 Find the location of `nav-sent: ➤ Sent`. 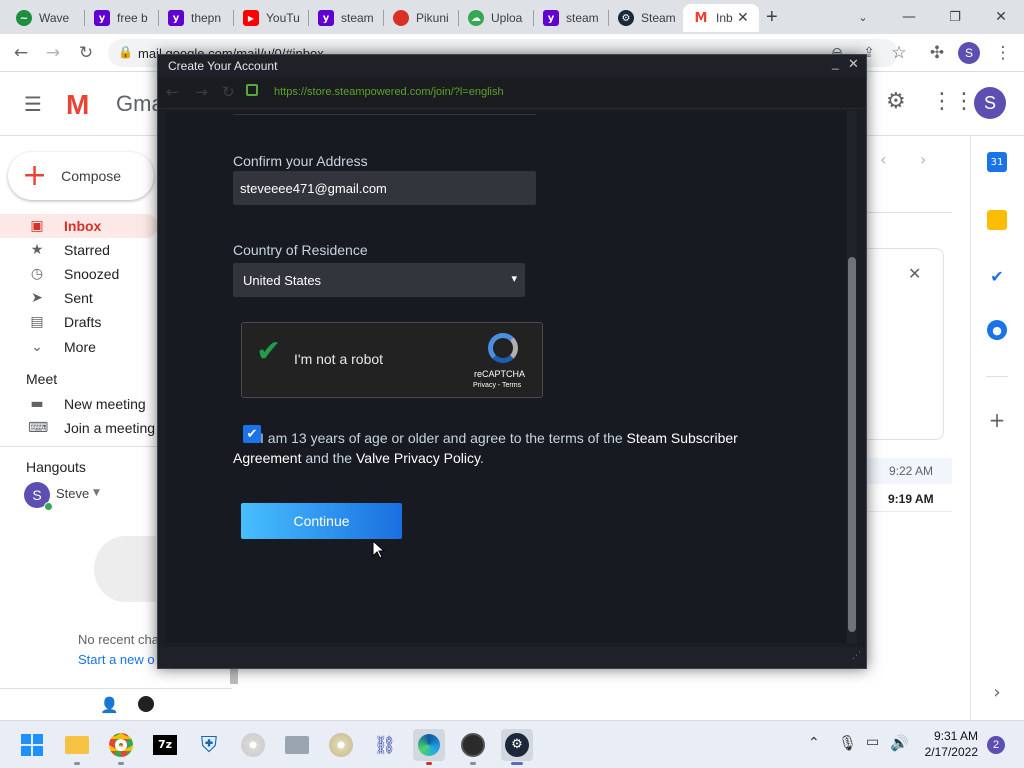

nav-sent: ➤ Sent is located at coordinates (79, 298).